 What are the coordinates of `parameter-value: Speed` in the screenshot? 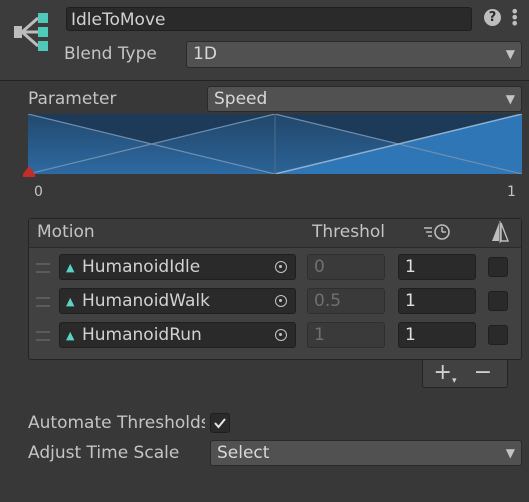 It's located at (241, 99).